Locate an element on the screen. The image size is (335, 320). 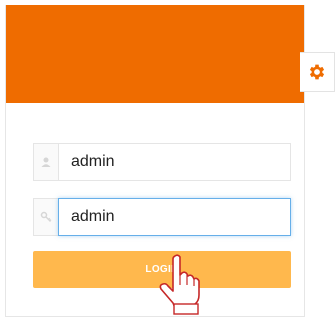
user-icon is located at coordinates (45, 162).